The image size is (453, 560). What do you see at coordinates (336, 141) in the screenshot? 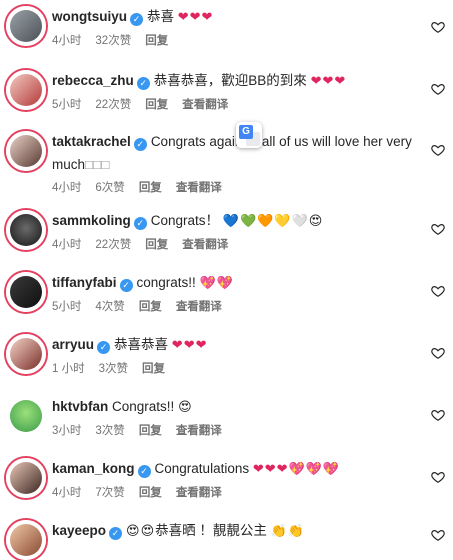
I see `comment-text-continued: all of us will love her very` at bounding box center [336, 141].